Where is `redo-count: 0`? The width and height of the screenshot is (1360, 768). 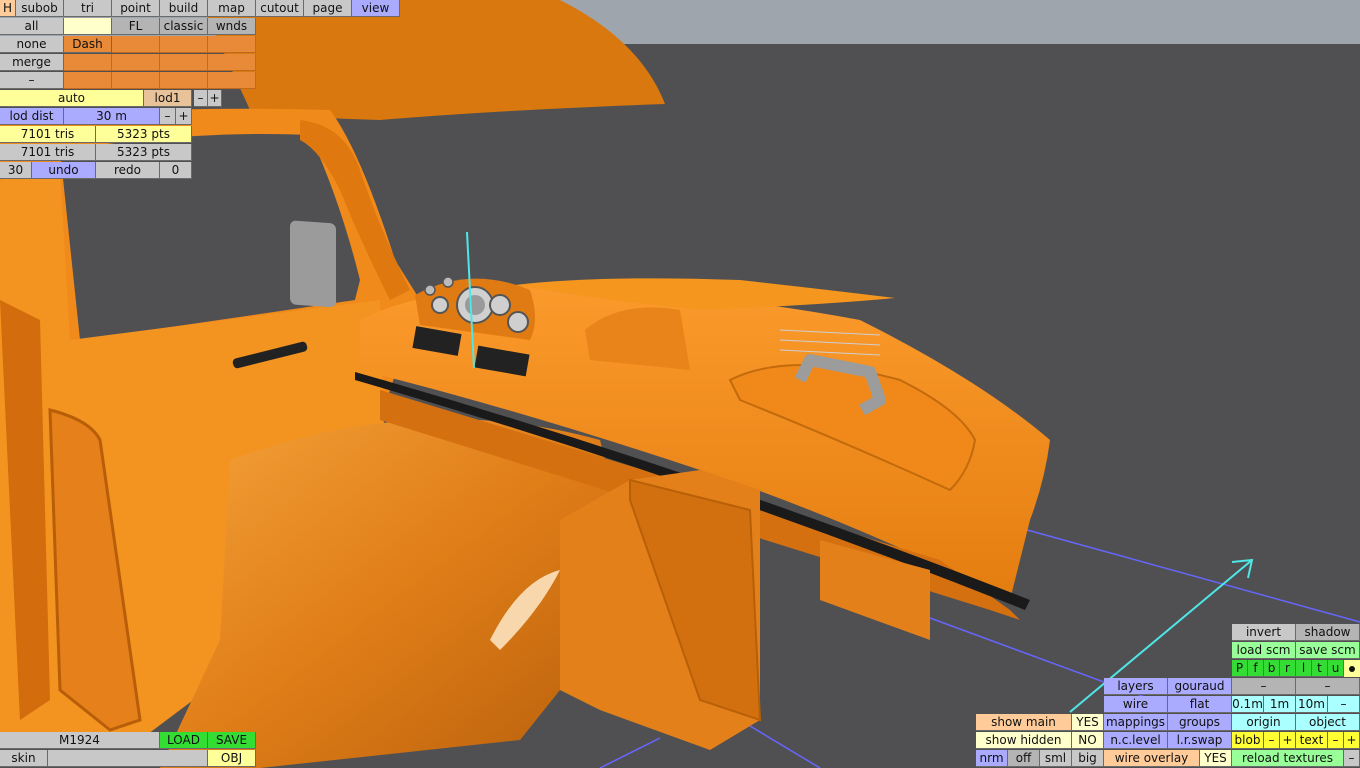 redo-count: 0 is located at coordinates (176, 170).